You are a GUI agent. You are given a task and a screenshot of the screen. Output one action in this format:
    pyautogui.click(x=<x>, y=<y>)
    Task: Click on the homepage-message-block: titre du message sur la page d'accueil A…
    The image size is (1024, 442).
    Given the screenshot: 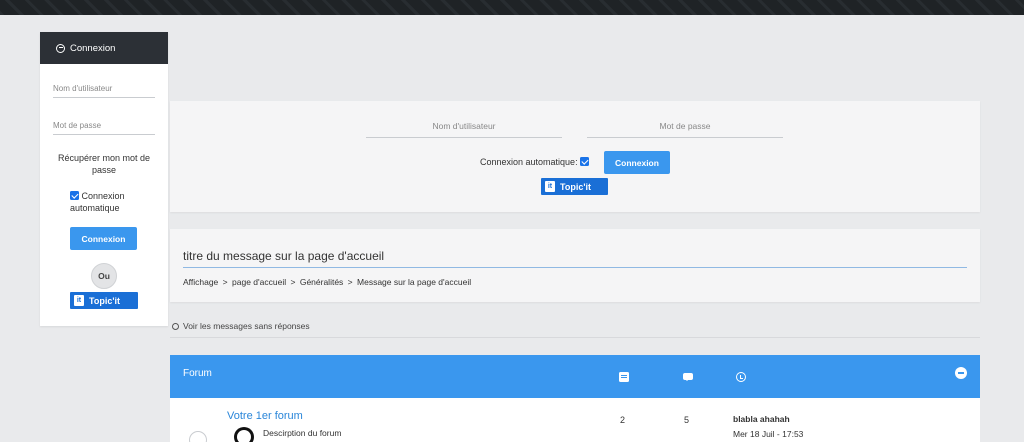 What is the action you would take?
    pyautogui.click(x=575, y=265)
    